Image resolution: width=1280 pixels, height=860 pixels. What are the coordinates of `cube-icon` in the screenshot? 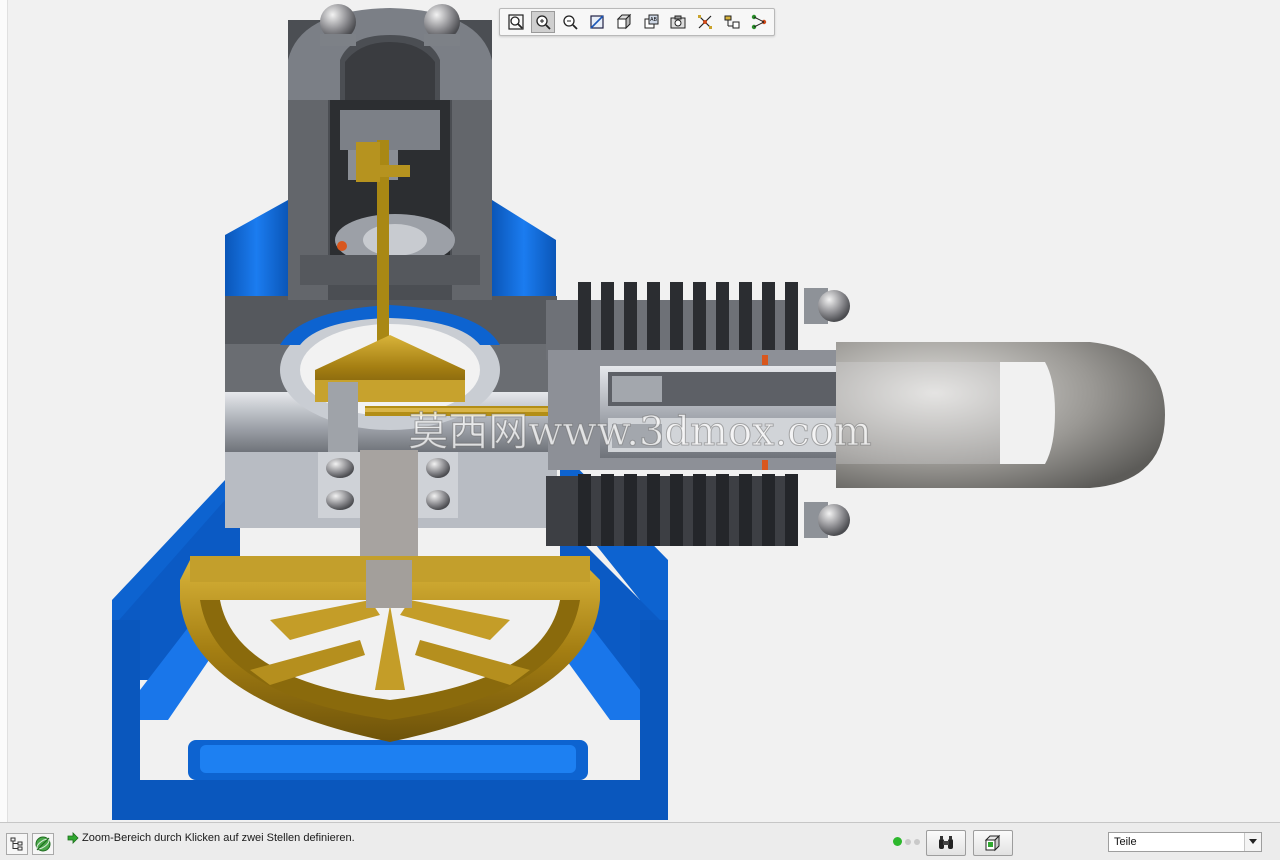 It's located at (992, 843).